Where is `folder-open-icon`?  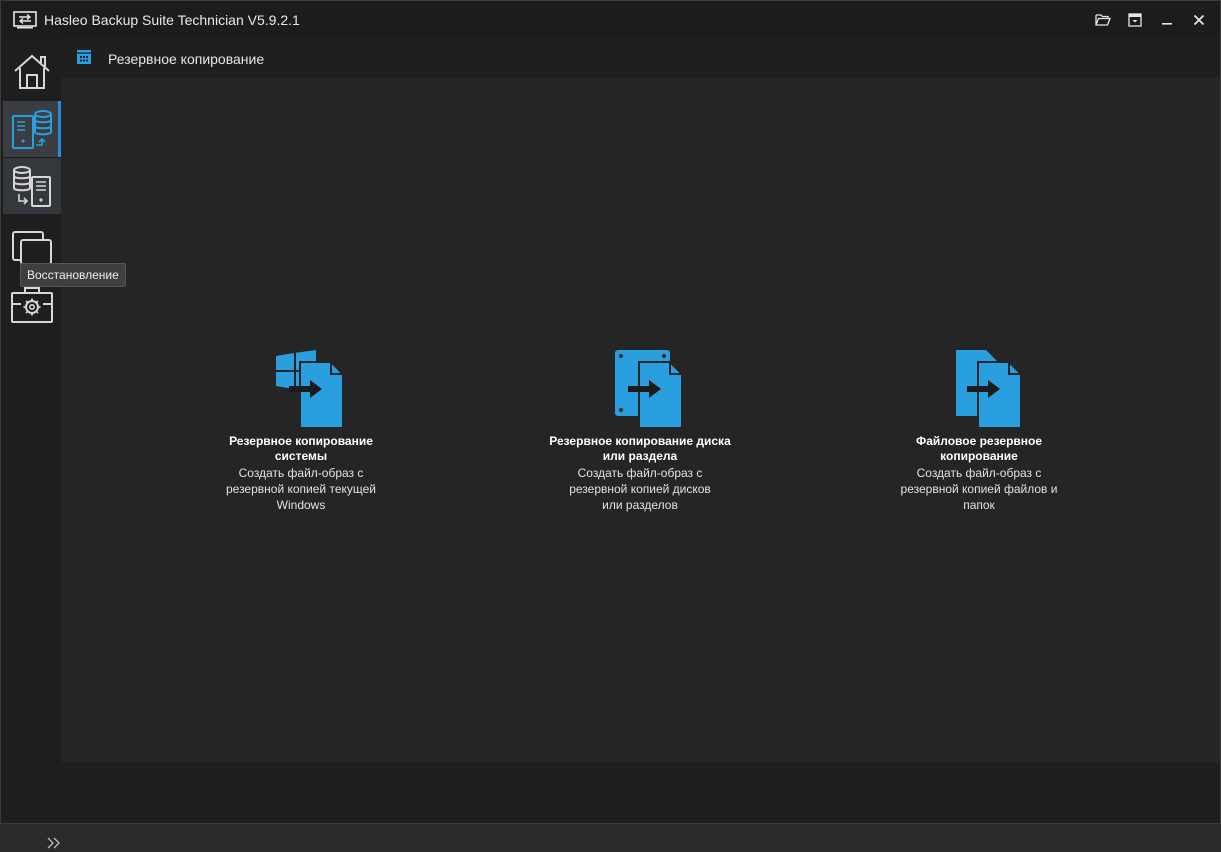
folder-open-icon is located at coordinates (1103, 20).